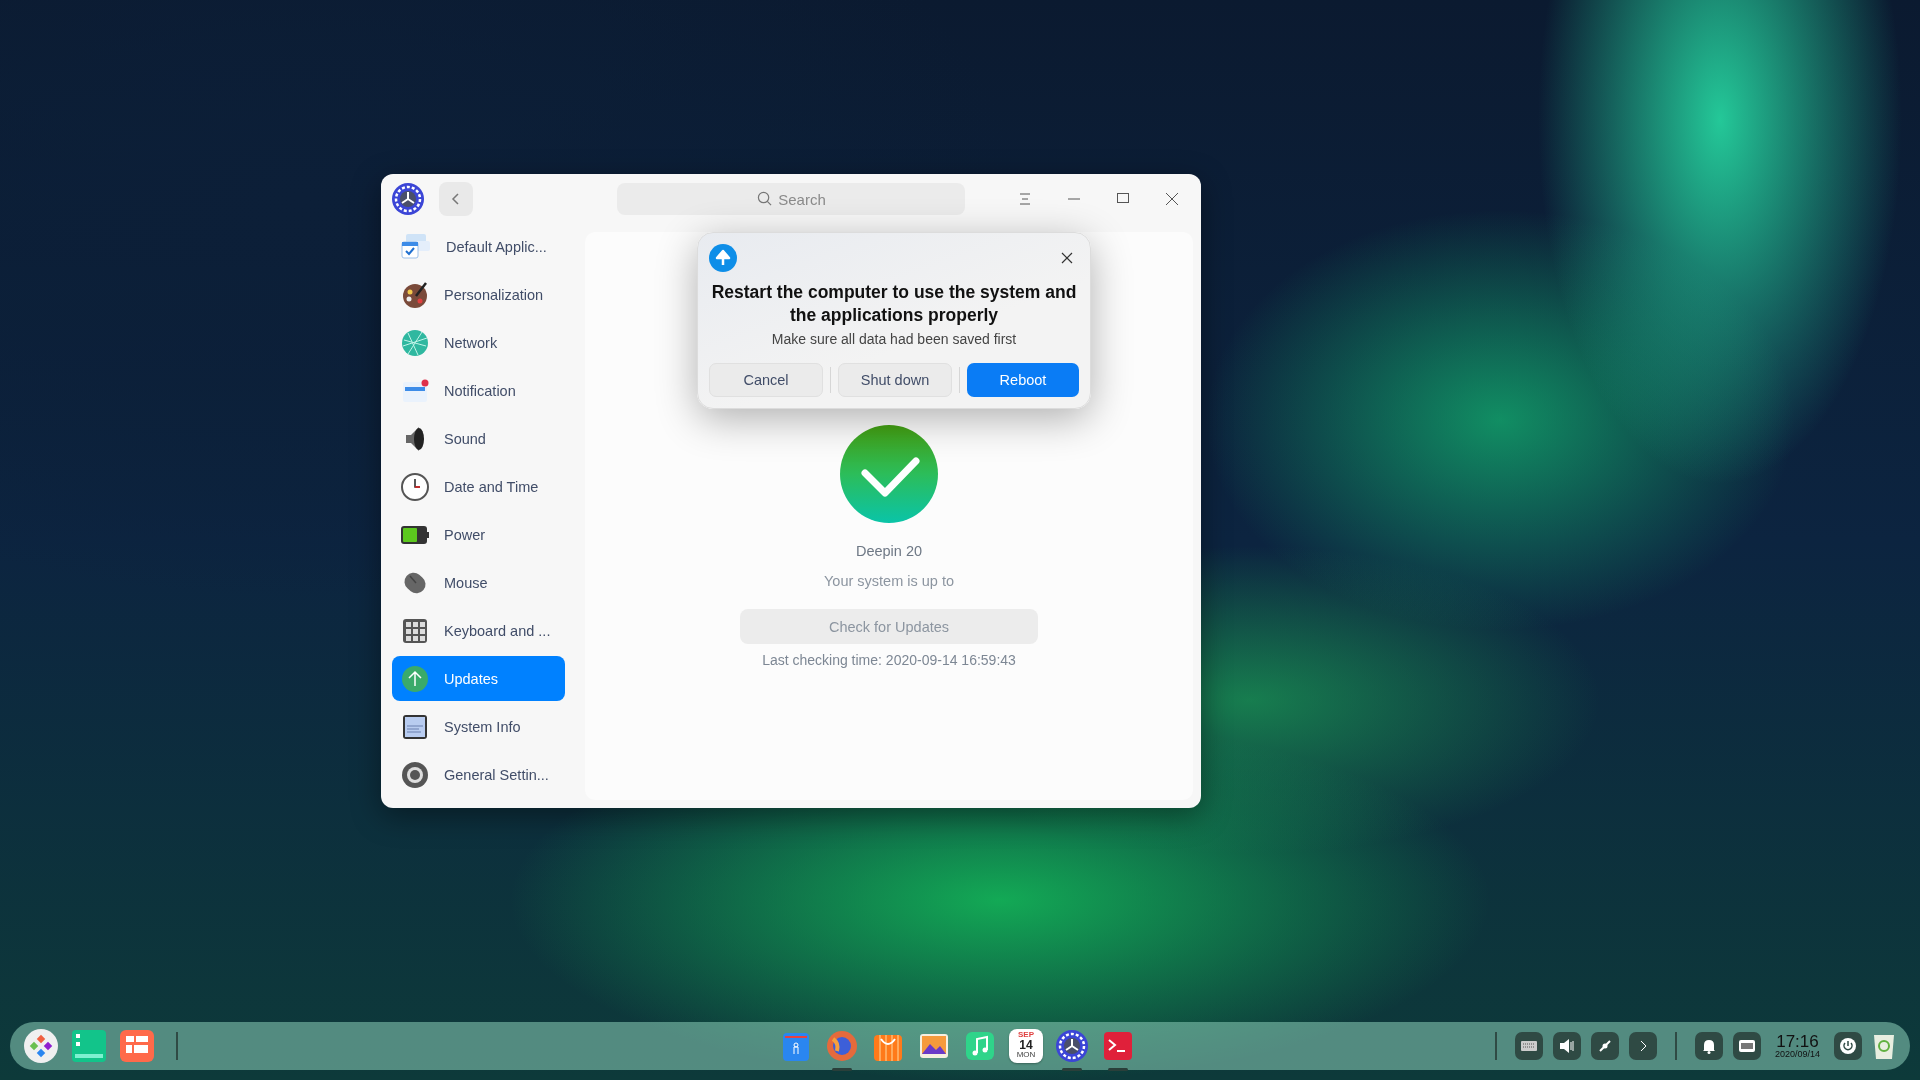 The height and width of the screenshot is (1080, 1920). I want to click on settings-logo-icon, so click(408, 199).